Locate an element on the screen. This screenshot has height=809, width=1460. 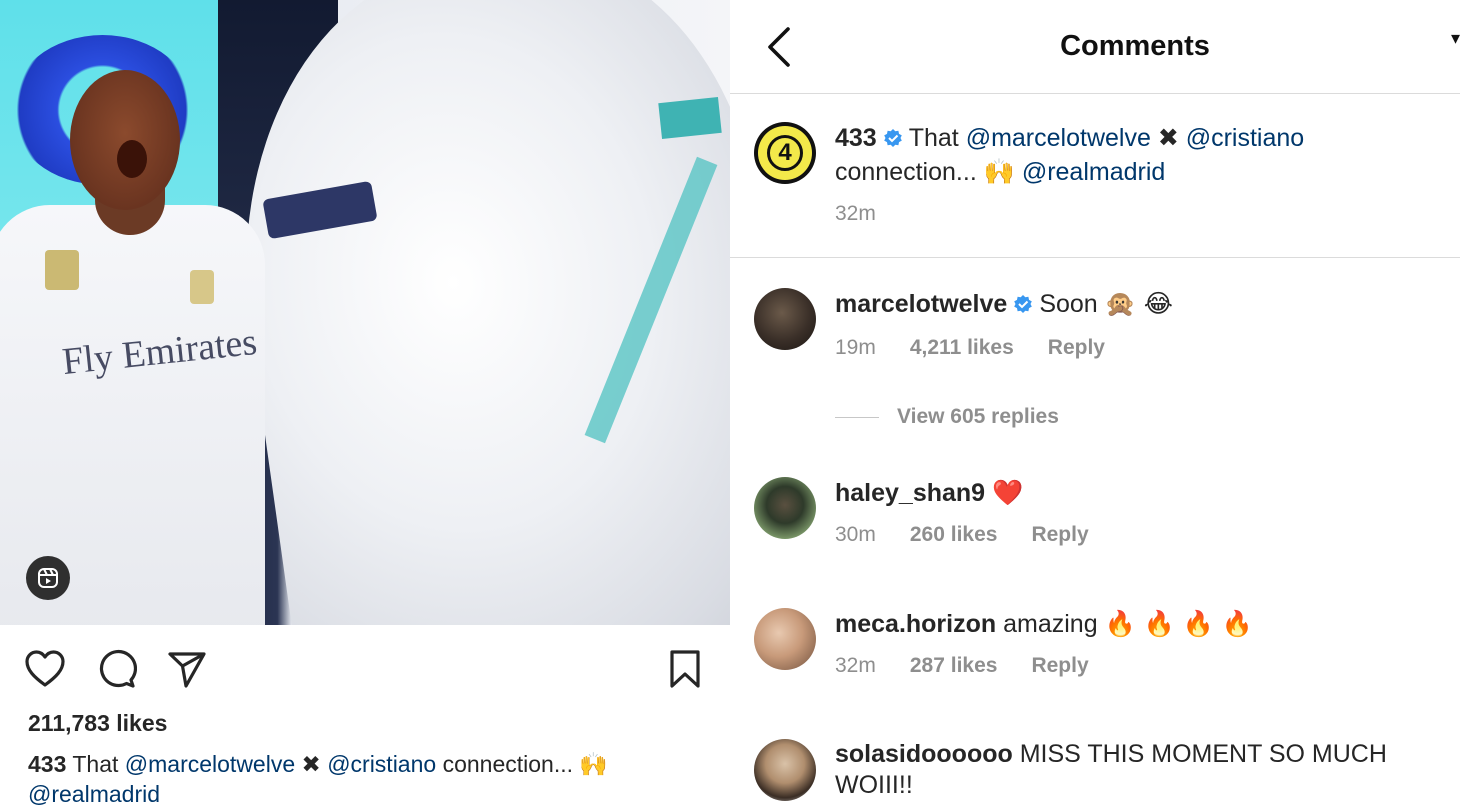
view-replies-button: View 605 replies is located at coordinates (947, 417).